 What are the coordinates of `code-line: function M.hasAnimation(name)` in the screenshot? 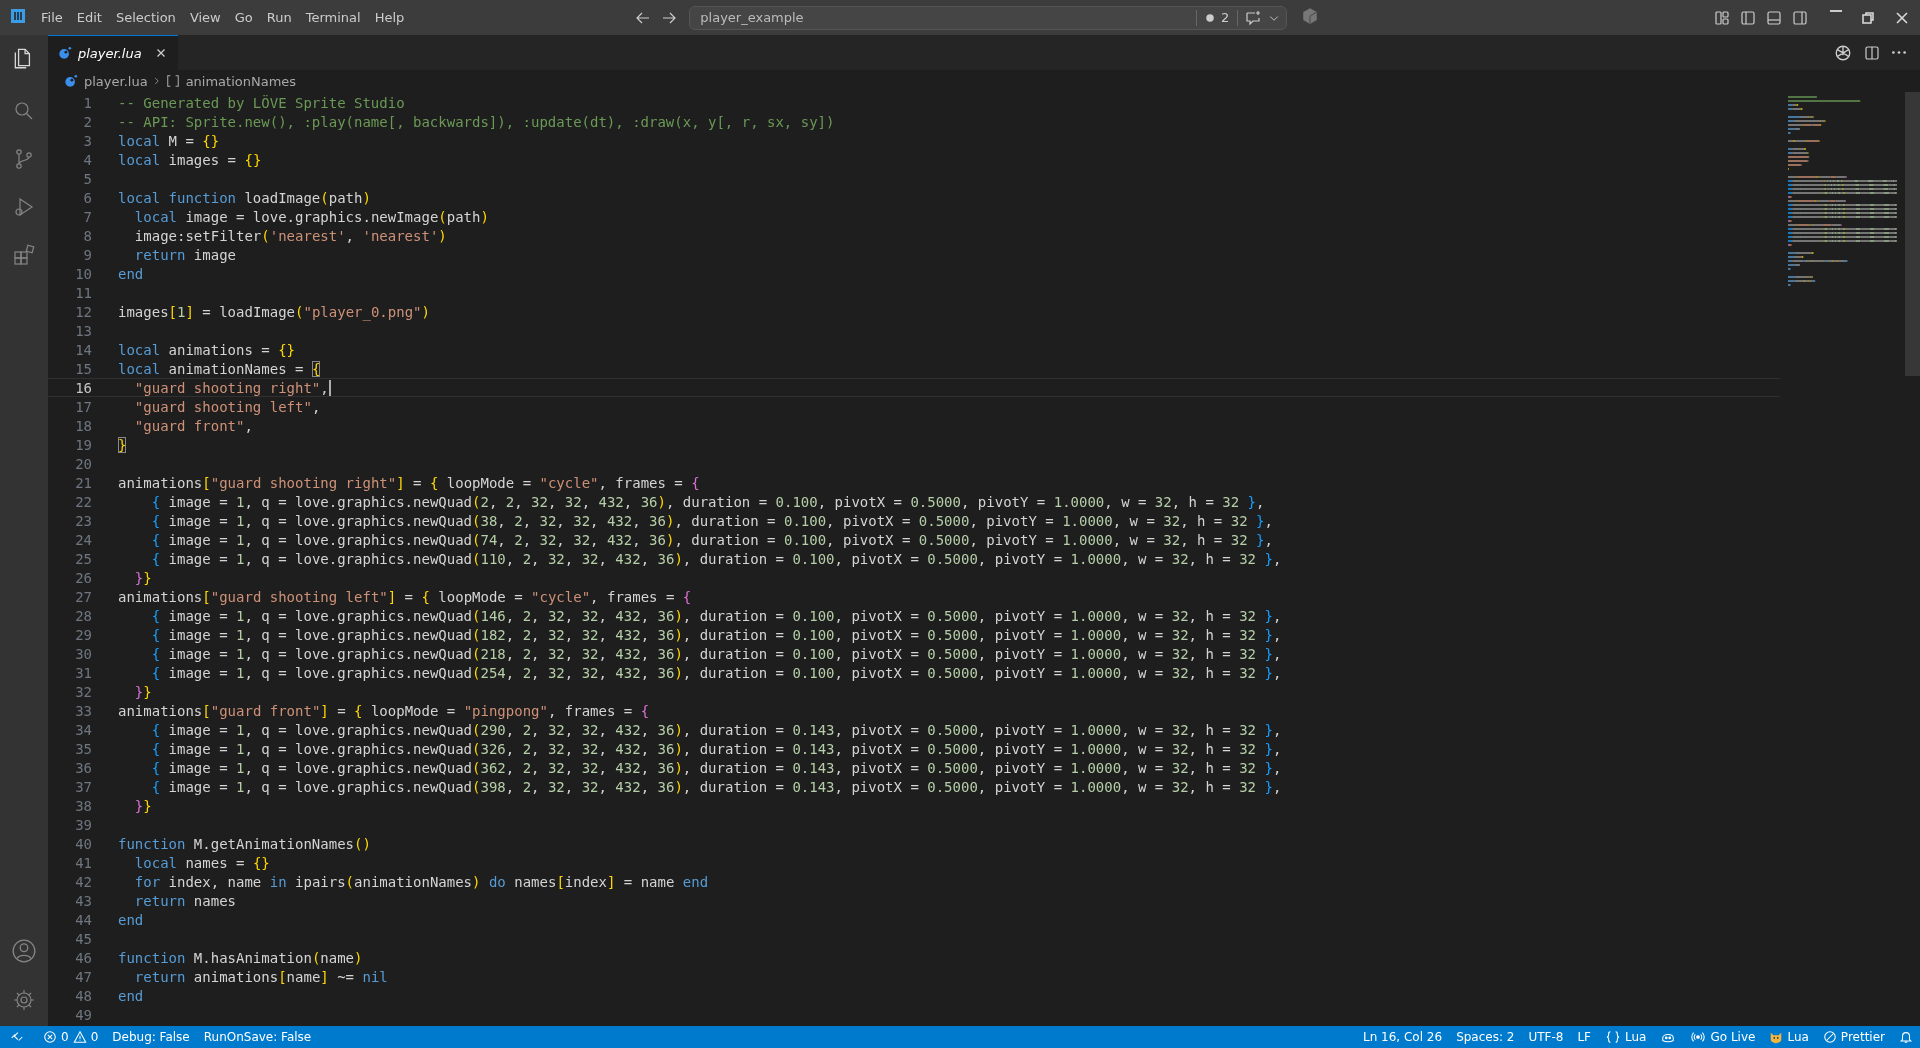 It's located at (241, 957).